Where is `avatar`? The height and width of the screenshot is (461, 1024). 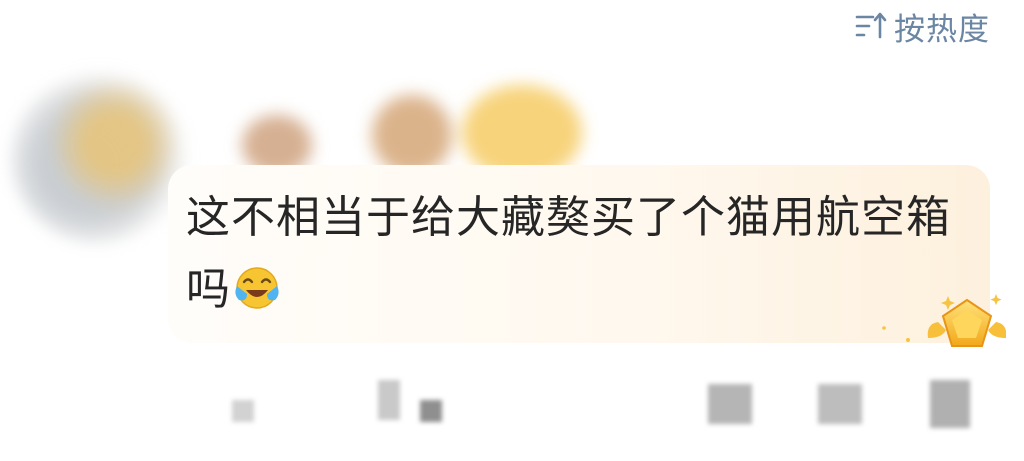 avatar is located at coordinates (100, 157).